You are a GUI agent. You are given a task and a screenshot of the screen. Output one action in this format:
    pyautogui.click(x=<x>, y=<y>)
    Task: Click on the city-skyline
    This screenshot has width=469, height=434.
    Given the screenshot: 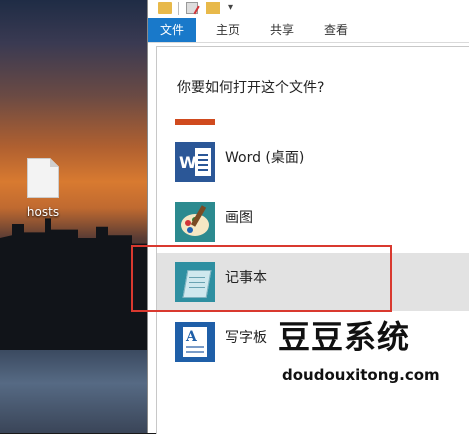 What is the action you would take?
    pyautogui.click(x=75, y=284)
    